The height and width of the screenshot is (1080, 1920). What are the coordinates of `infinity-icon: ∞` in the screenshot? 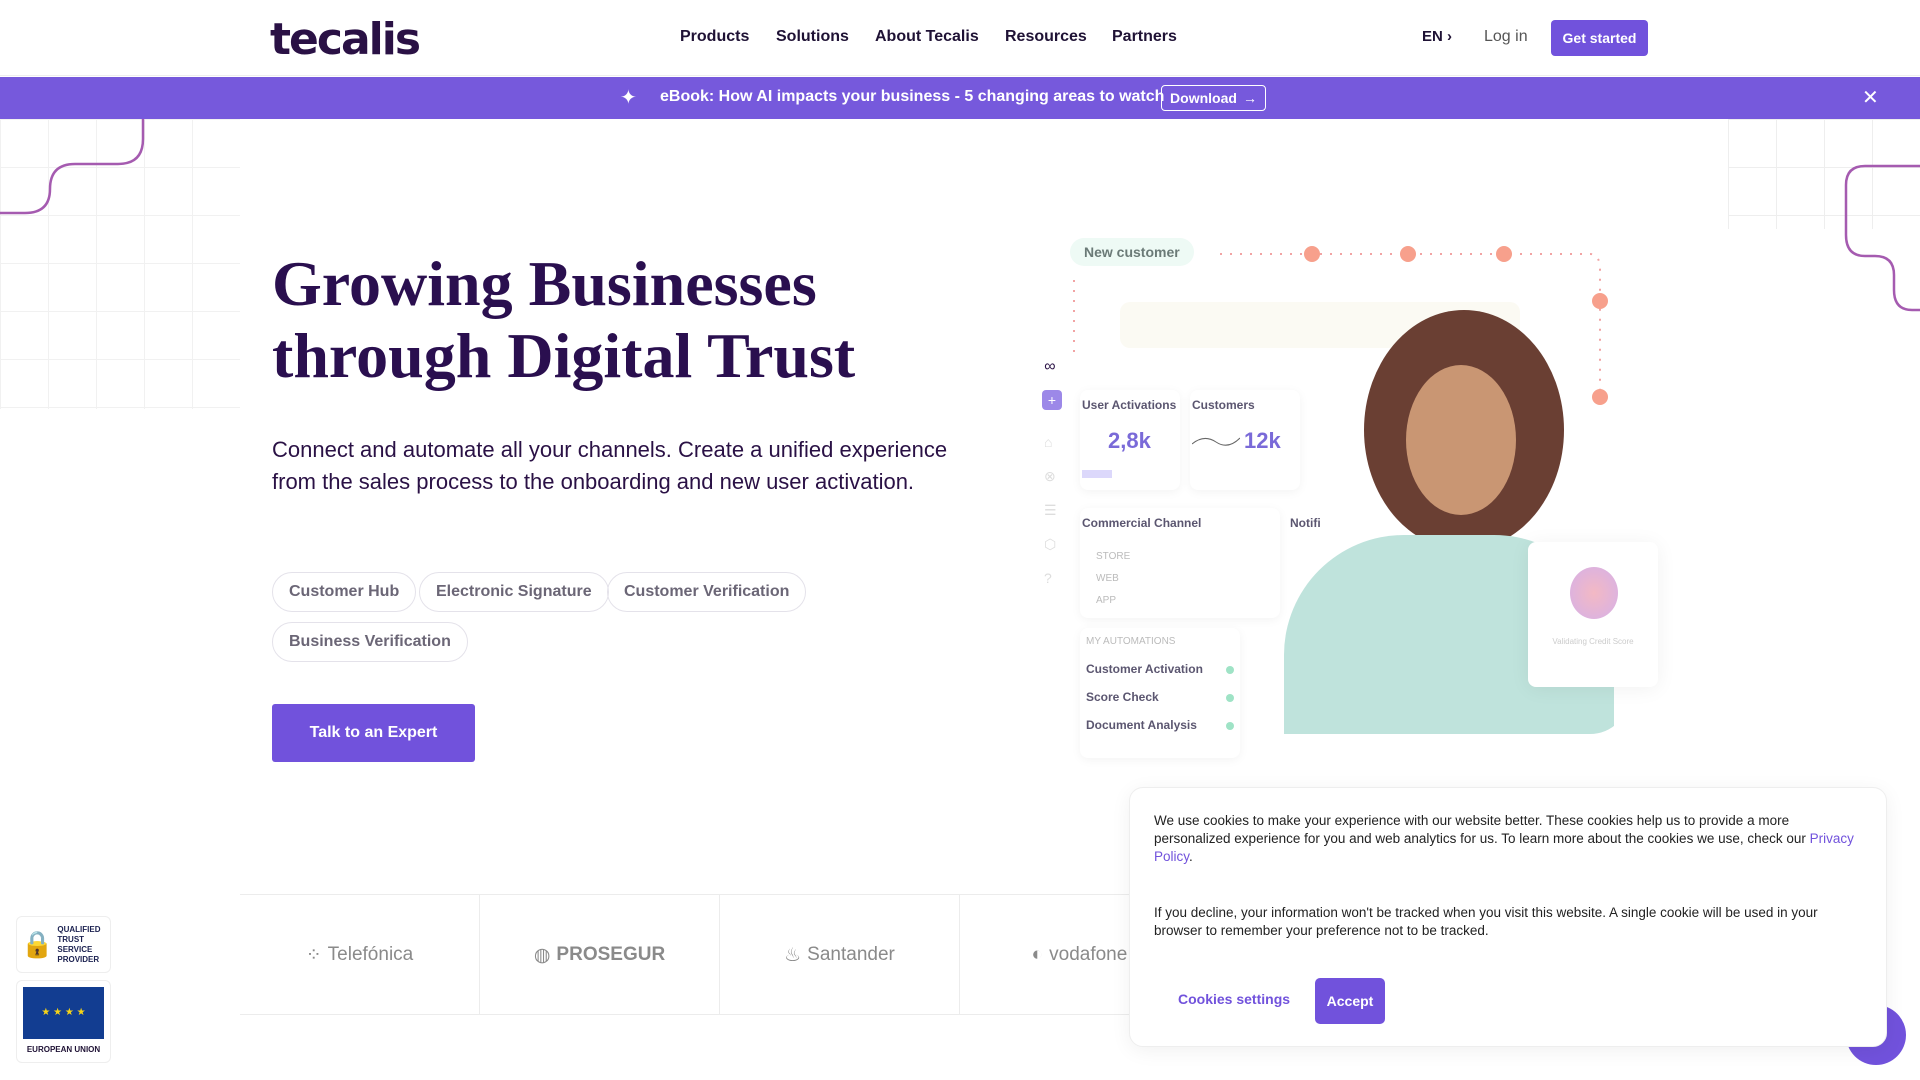 It's located at (1050, 366).